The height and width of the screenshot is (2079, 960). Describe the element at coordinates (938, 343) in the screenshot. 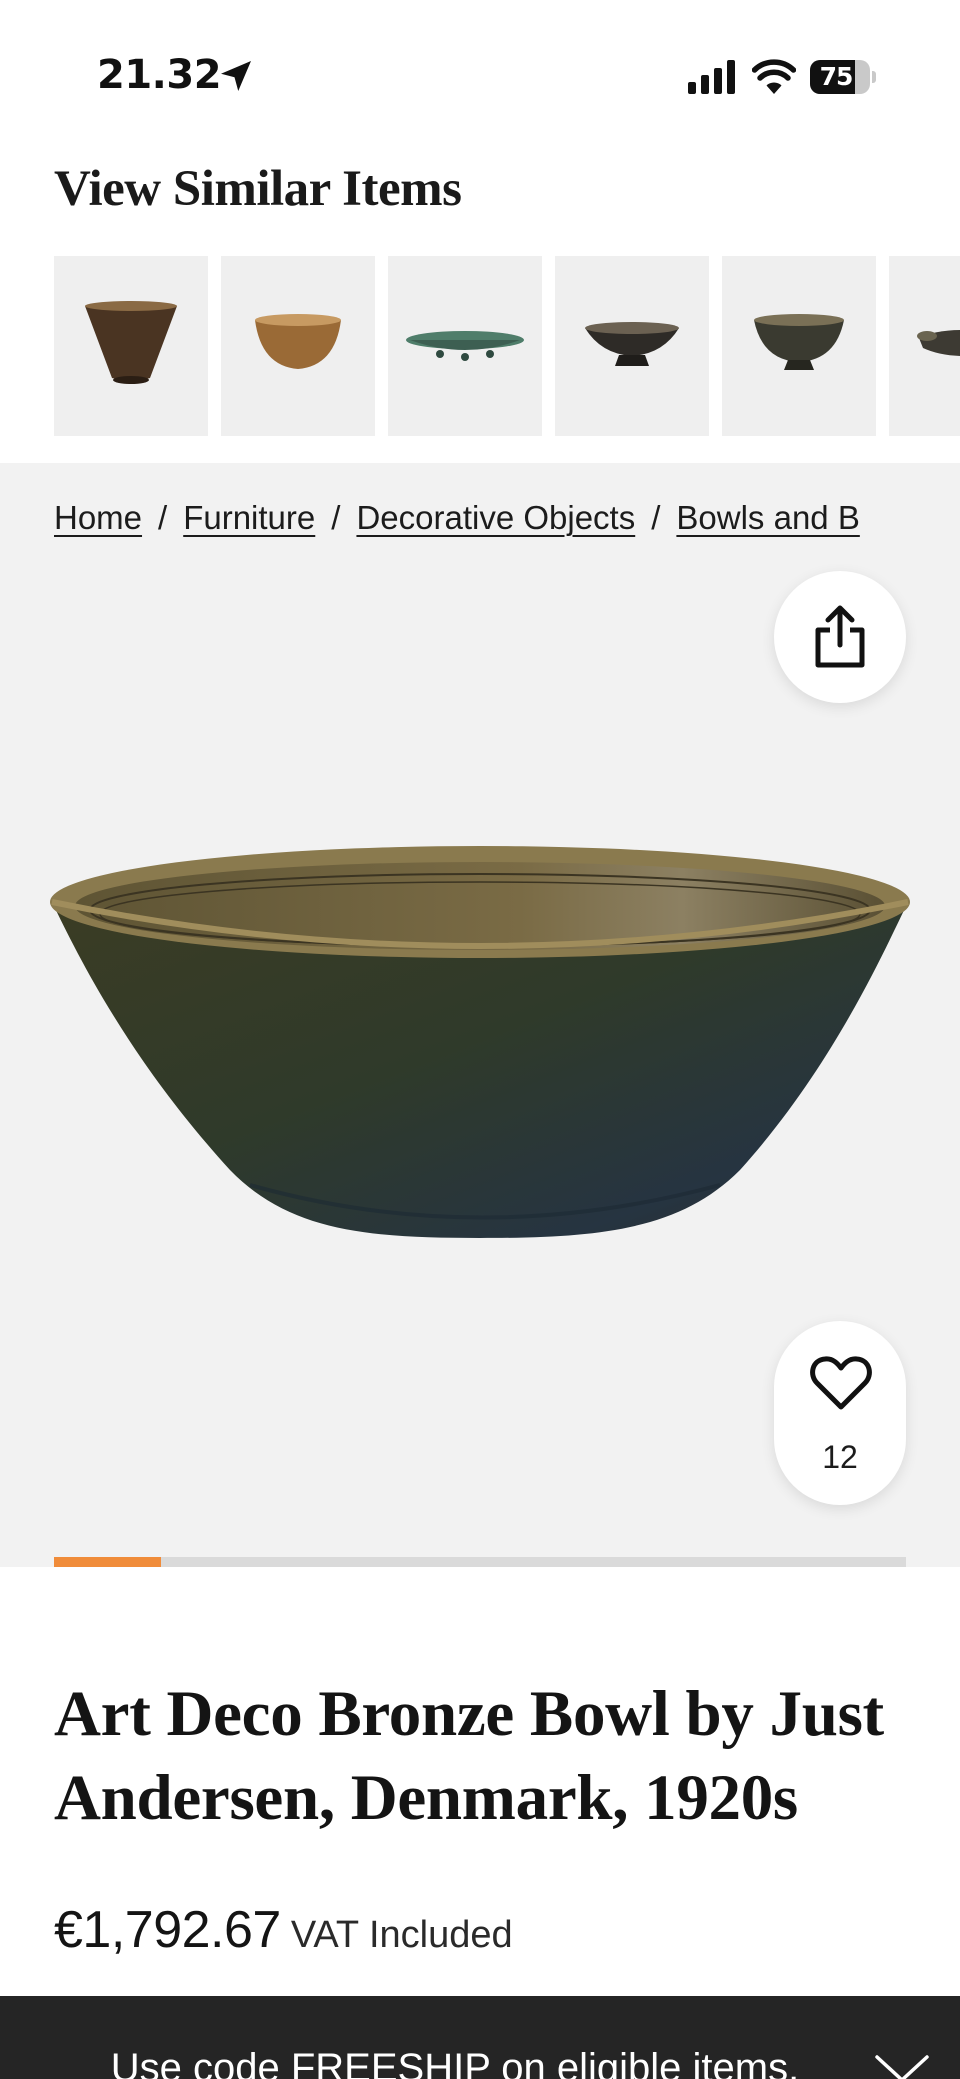

I see `partial-bowl-icon` at that location.